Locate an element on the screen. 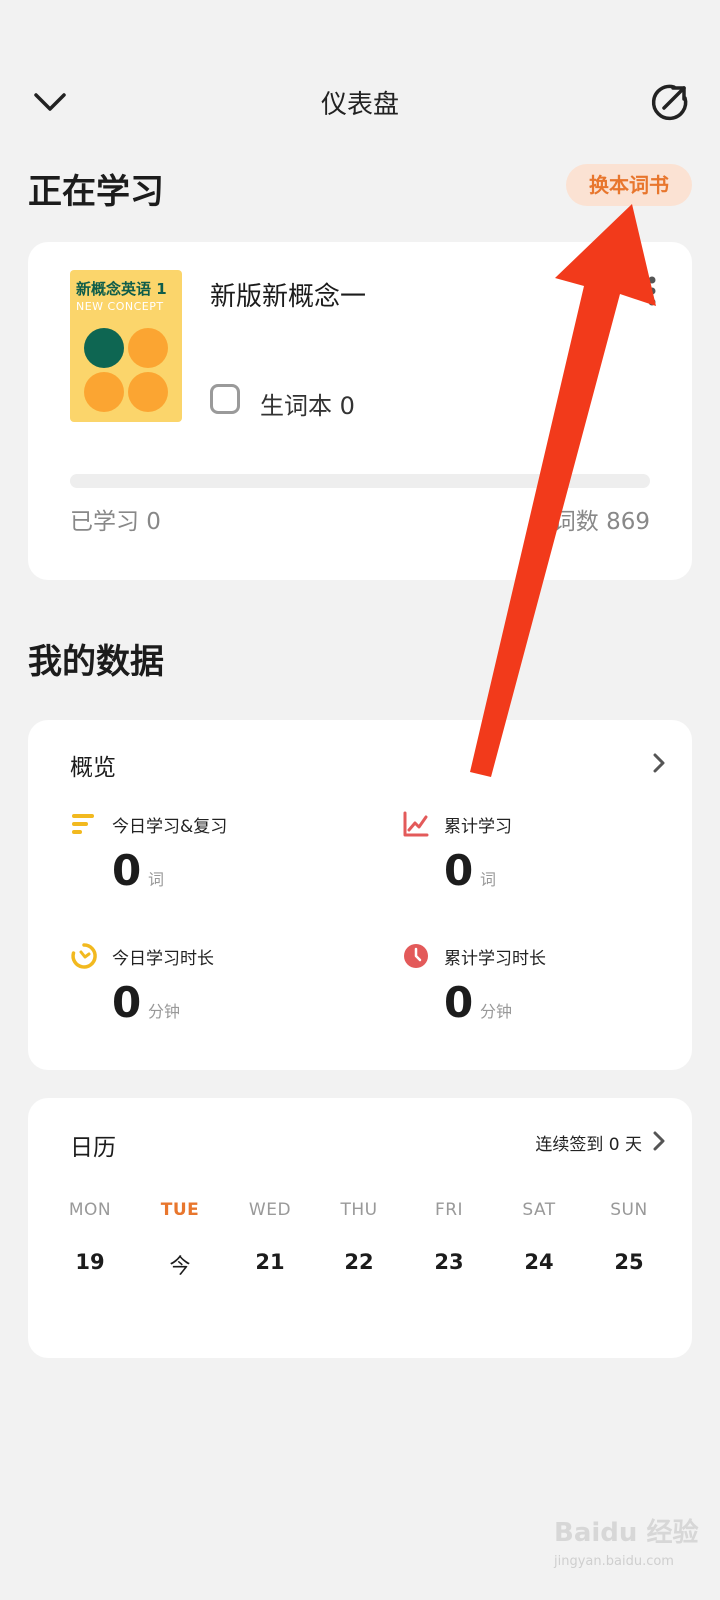 The image size is (720, 1600). weekday-label: THU is located at coordinates (359, 1210).